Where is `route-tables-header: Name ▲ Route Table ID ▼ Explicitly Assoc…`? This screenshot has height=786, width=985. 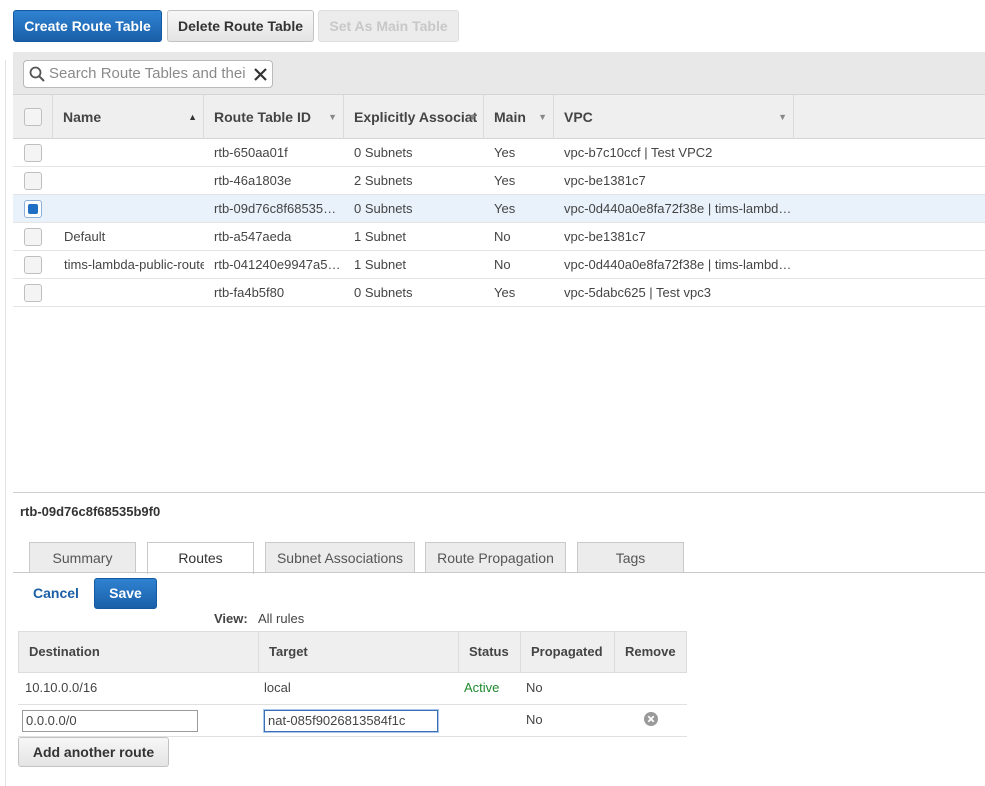
route-tables-header: Name ▲ Route Table ID ▼ Explicitly Assoc… is located at coordinates (499, 117).